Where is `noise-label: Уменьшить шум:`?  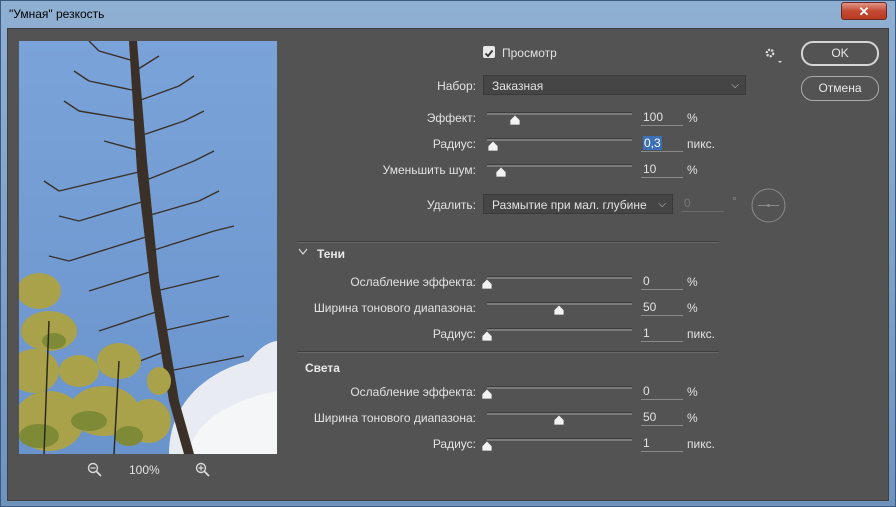 noise-label: Уменьшить шум: is located at coordinates (429, 170).